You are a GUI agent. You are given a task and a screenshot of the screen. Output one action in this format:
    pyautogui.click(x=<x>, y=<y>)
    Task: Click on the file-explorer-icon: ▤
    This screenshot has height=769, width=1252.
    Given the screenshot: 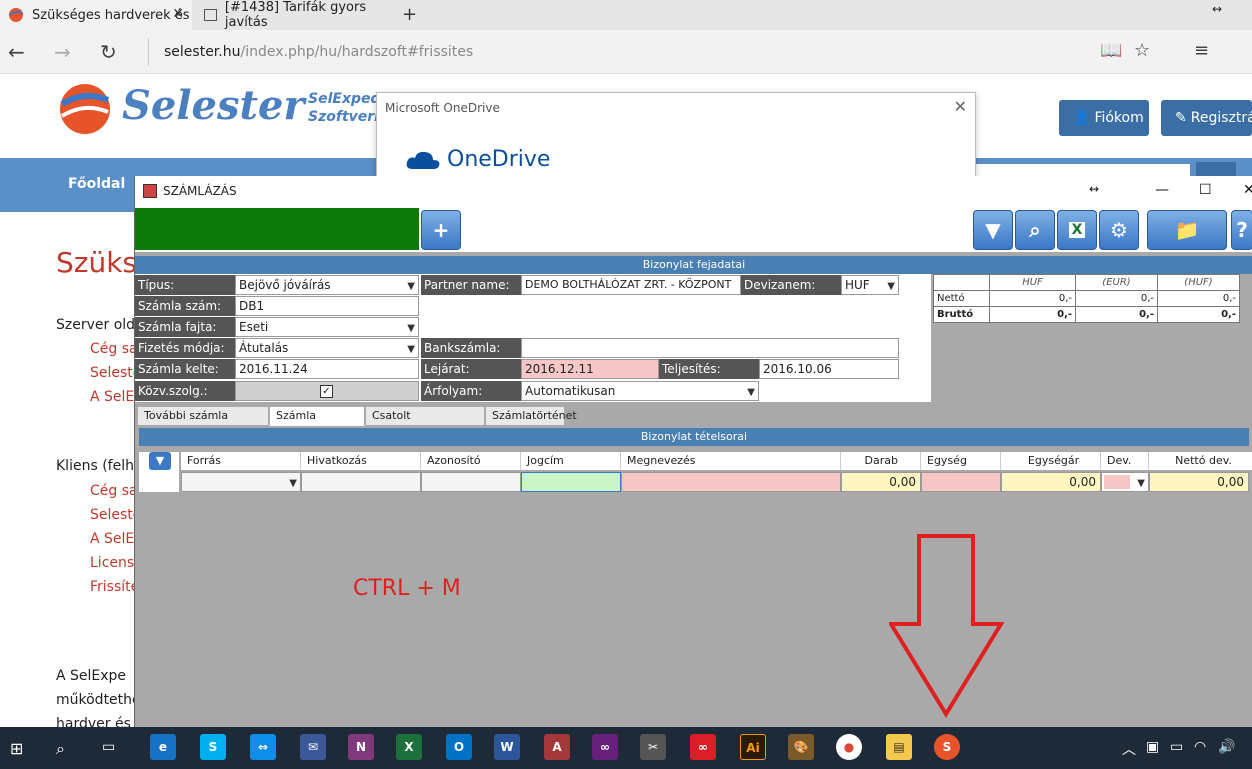 What is the action you would take?
    pyautogui.click(x=899, y=747)
    